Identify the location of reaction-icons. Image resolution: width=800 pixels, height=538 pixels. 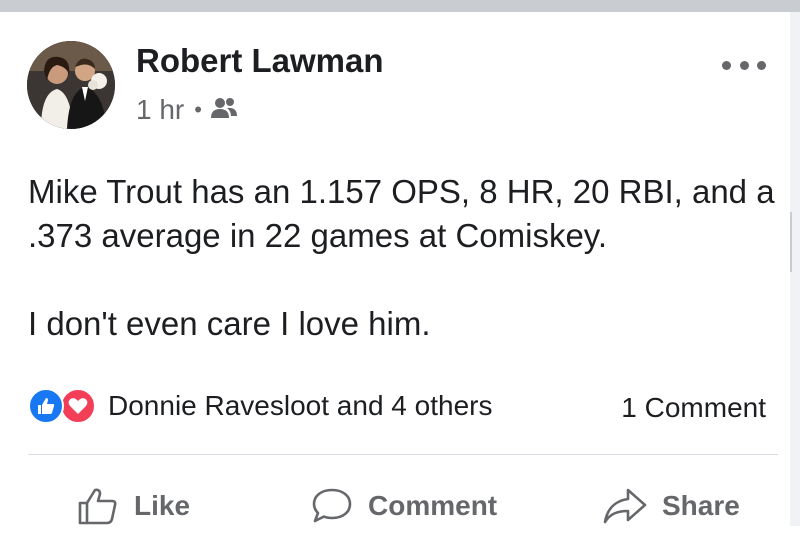
(65, 406).